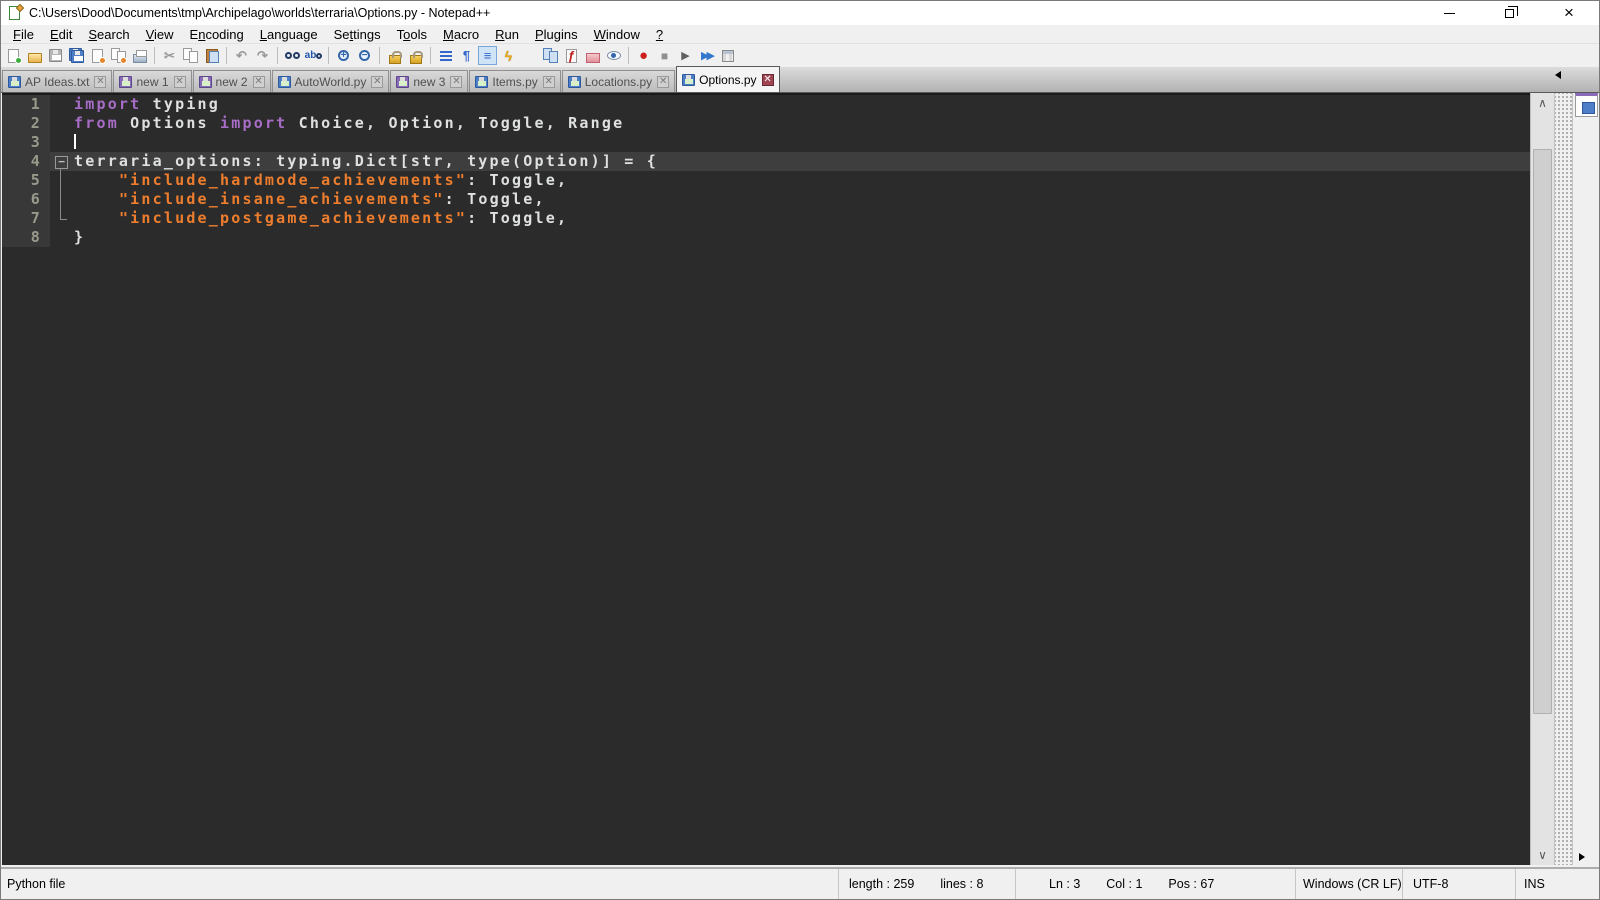 The height and width of the screenshot is (900, 1600). What do you see at coordinates (415, 55) in the screenshot?
I see `sync-horizontal-icon` at bounding box center [415, 55].